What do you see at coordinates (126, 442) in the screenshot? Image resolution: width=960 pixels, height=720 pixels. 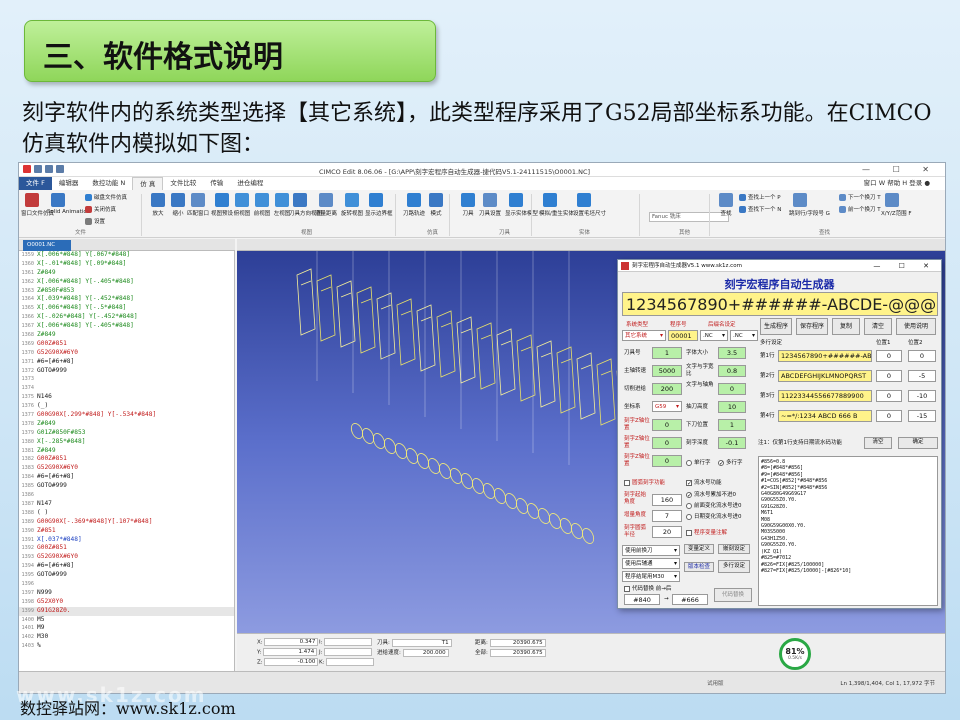 I see `code-line: 1380 X[-.285*#848]` at bounding box center [126, 442].